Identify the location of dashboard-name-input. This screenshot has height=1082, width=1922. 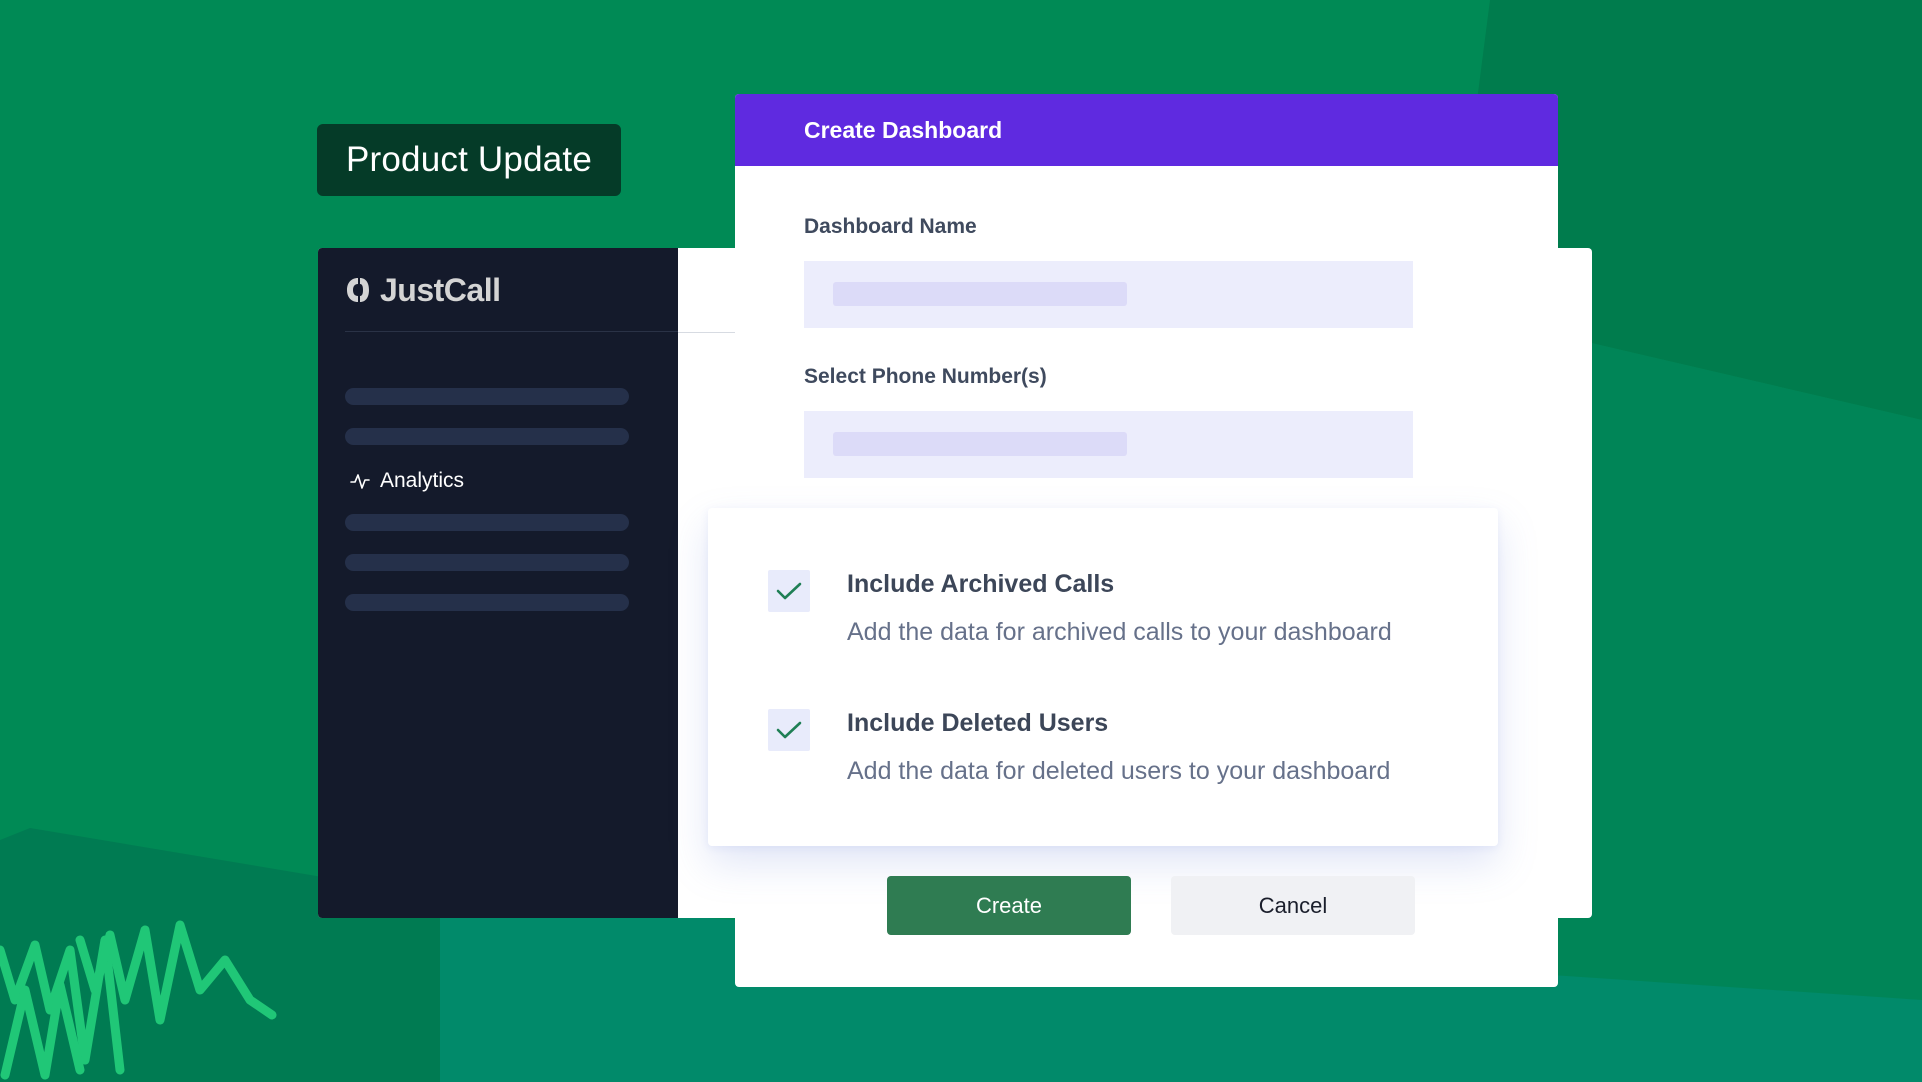
(1108, 294).